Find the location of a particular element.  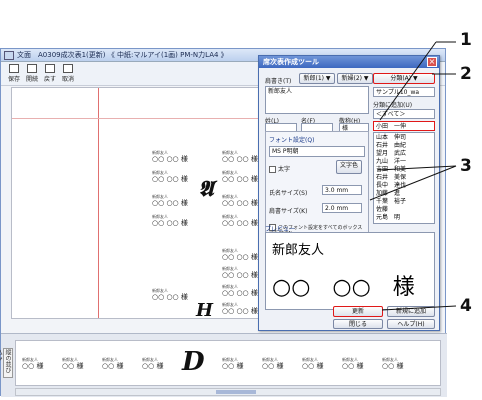

callout-lines is located at coordinates (413, 176).